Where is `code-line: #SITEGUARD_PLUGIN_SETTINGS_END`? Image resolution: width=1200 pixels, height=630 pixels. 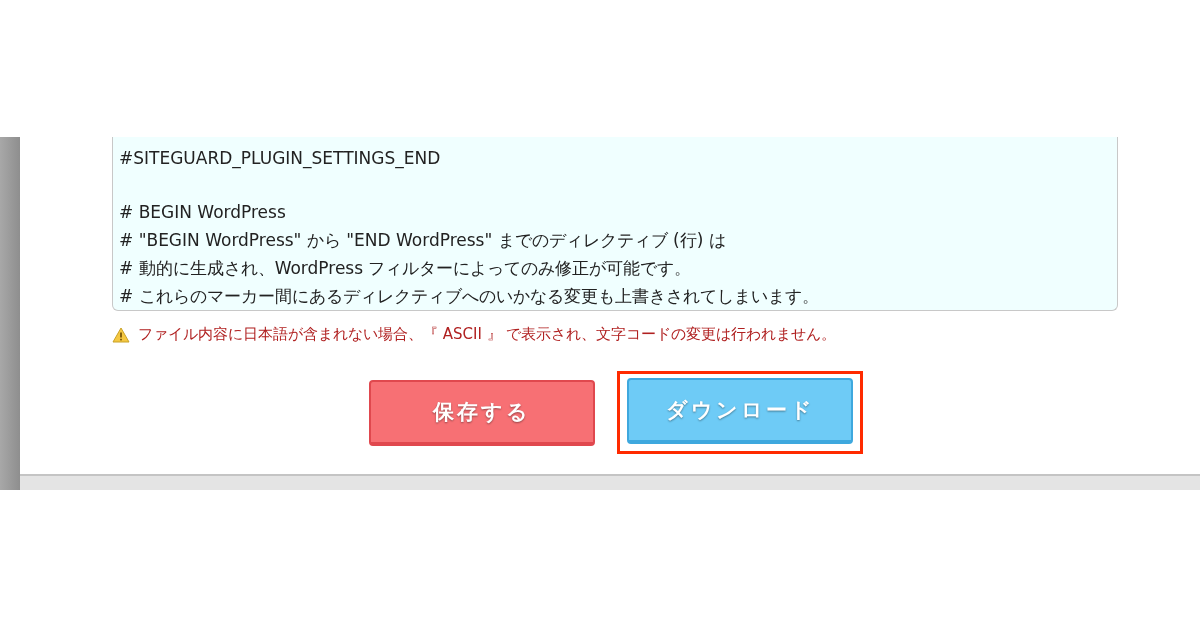
code-line: #SITEGUARD_PLUGIN_SETTINGS_END is located at coordinates (280, 159).